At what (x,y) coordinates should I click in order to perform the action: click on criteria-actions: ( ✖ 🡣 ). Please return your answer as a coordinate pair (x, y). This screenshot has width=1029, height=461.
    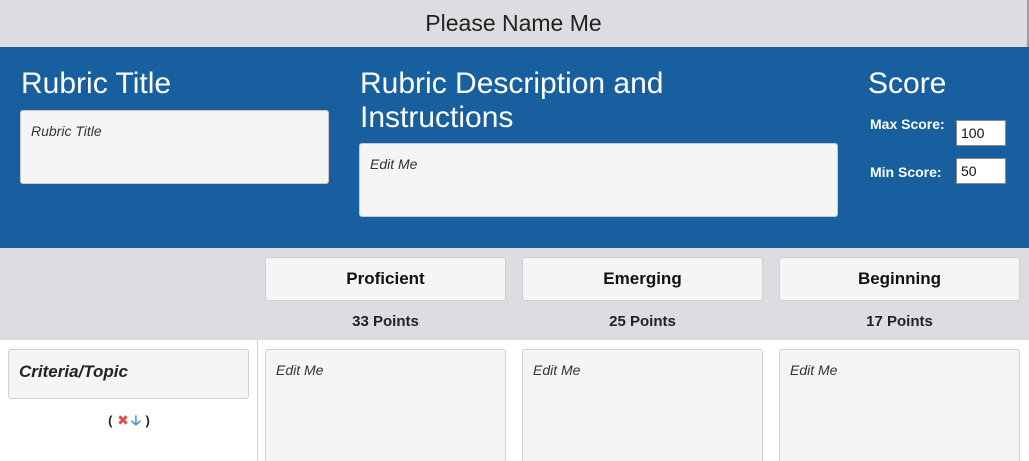
    Looking at the image, I should click on (129, 422).